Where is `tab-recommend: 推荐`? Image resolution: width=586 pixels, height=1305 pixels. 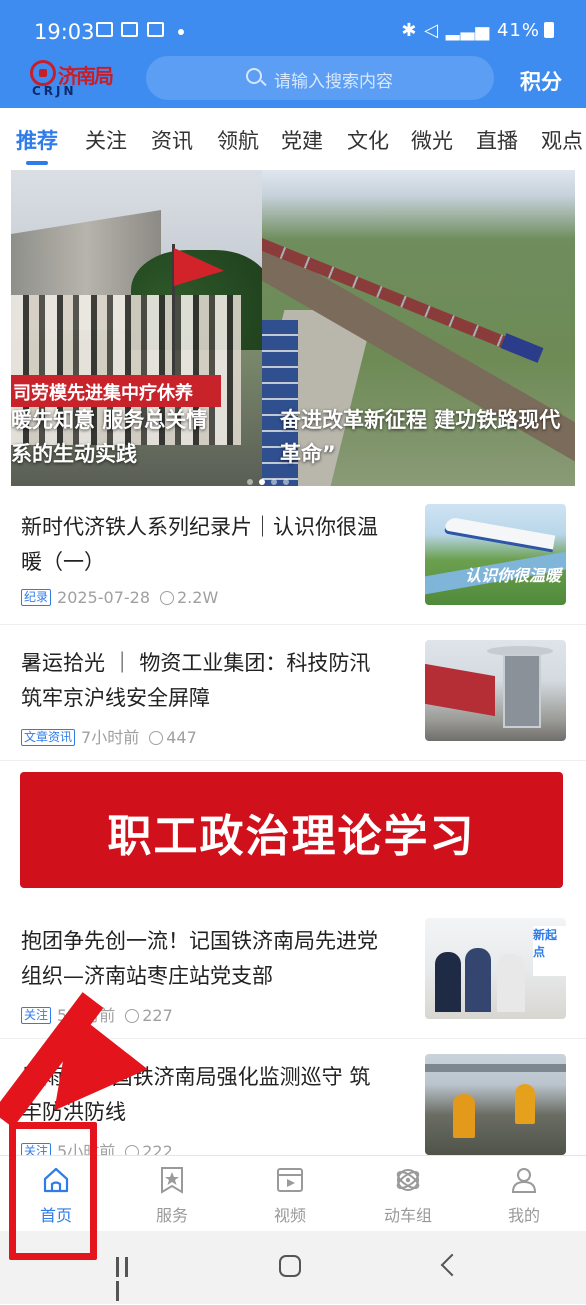
tab-recommend: 推荐 is located at coordinates (37, 140).